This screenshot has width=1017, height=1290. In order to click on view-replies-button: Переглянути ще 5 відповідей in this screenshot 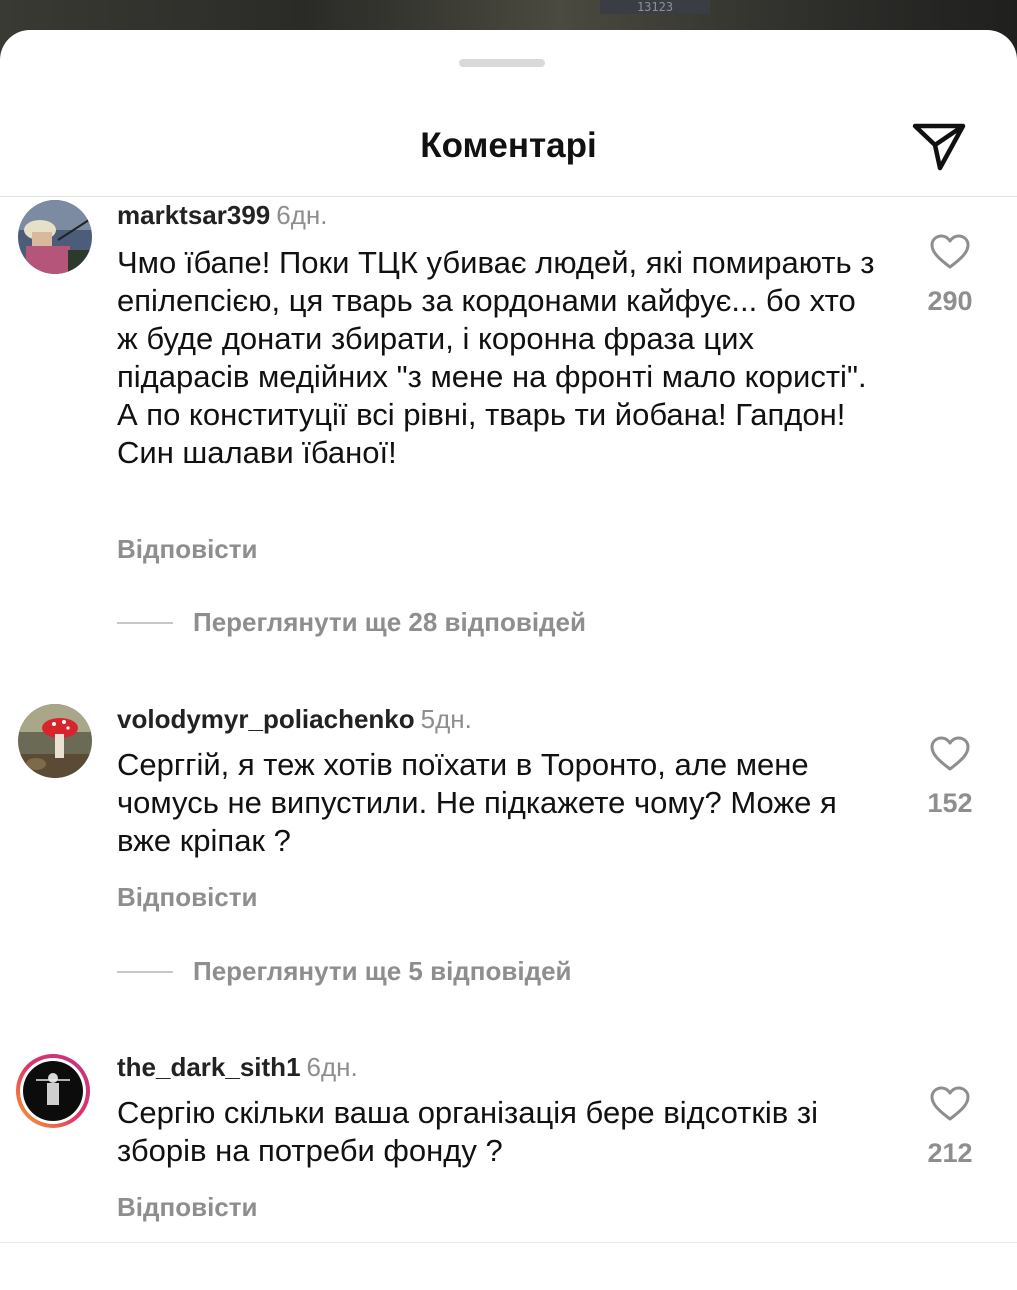, I will do `click(344, 971)`.